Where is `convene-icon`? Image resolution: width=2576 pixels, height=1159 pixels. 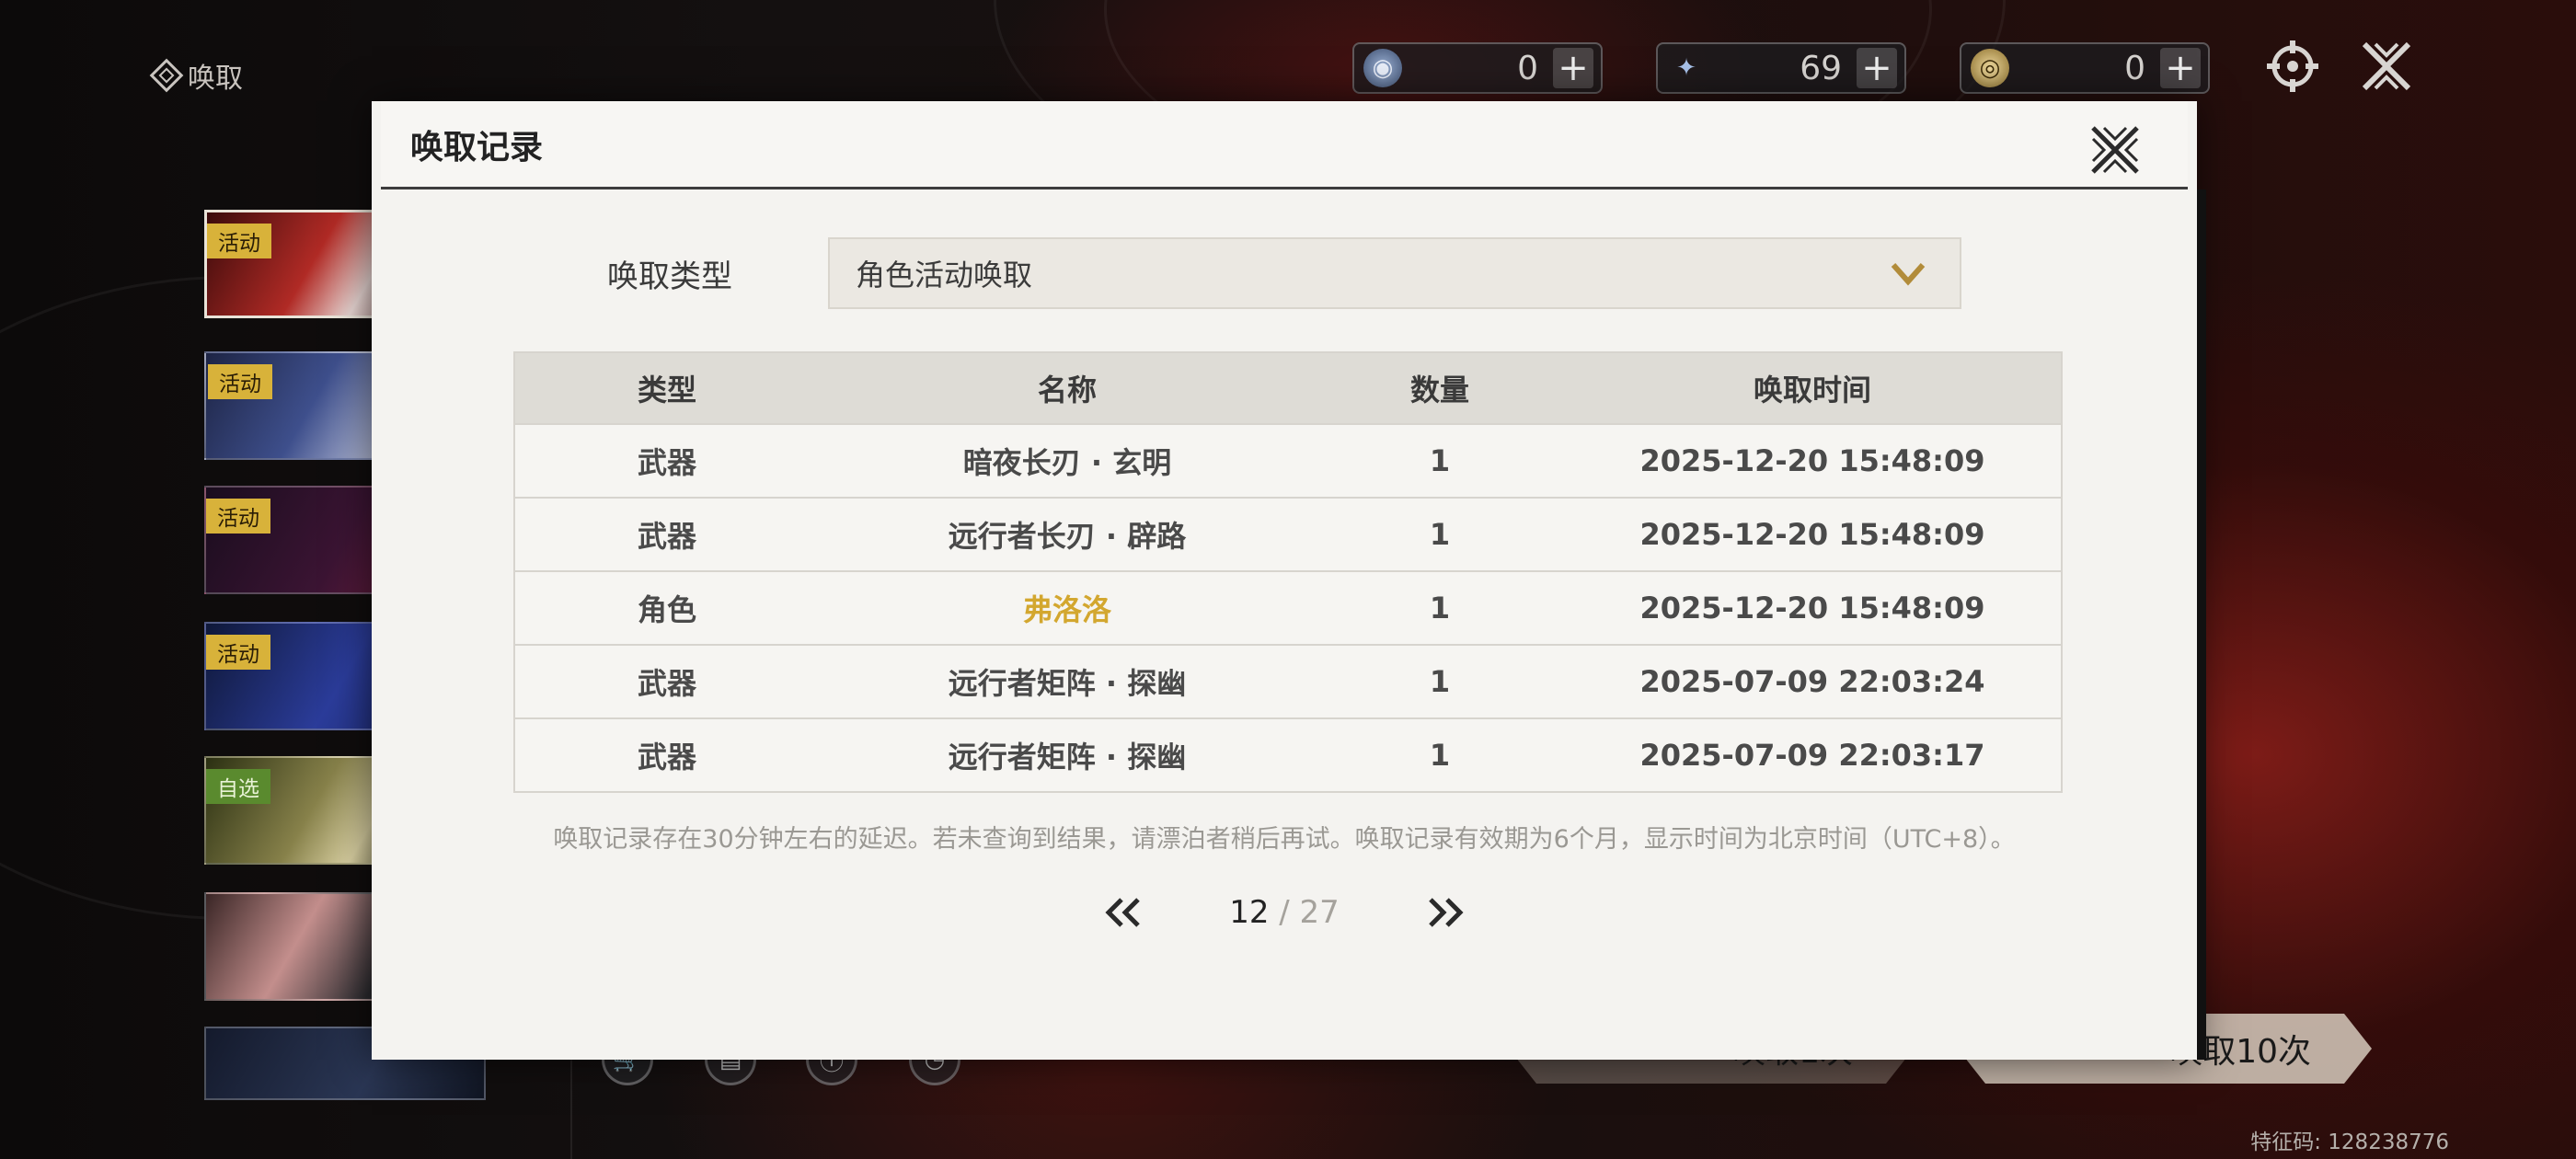
convene-icon is located at coordinates (166, 75).